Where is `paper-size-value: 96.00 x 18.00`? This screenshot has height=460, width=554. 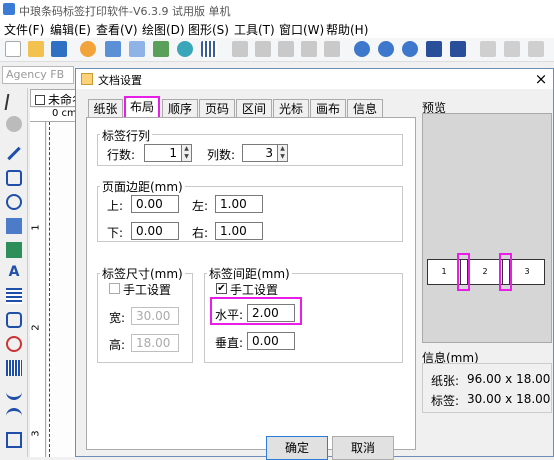
paper-size-value: 96.00 x 18.00 is located at coordinates (509, 379).